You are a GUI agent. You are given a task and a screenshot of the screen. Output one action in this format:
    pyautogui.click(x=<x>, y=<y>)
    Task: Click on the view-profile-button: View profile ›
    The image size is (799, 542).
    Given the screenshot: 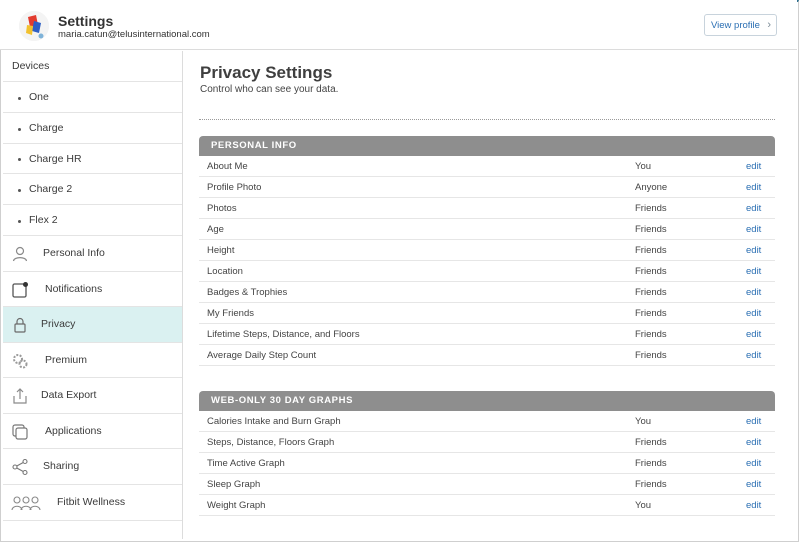 What is the action you would take?
    pyautogui.click(x=740, y=25)
    